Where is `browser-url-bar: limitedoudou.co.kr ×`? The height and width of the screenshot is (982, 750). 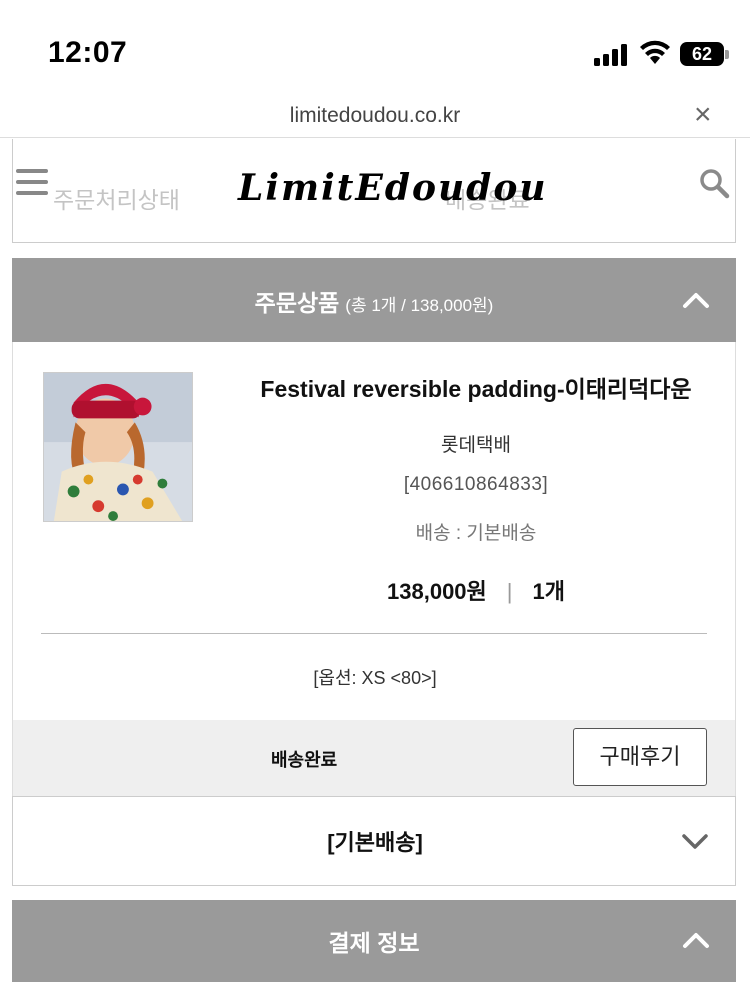
browser-url-bar: limitedoudou.co.kr × is located at coordinates (375, 118).